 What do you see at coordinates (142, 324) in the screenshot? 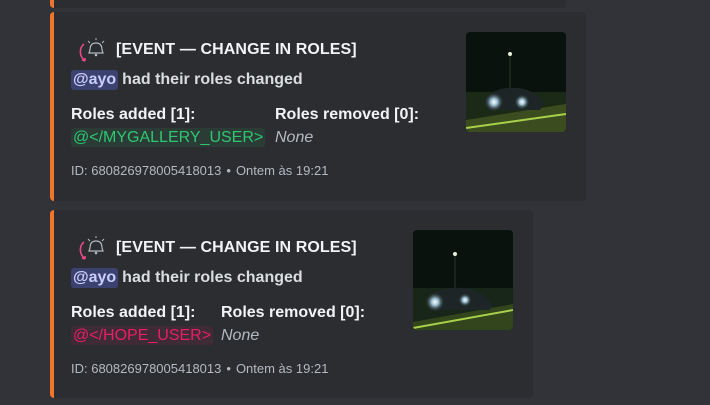
I see `field-roles-added: Roles added [1]: @</HOPE_USER>` at bounding box center [142, 324].